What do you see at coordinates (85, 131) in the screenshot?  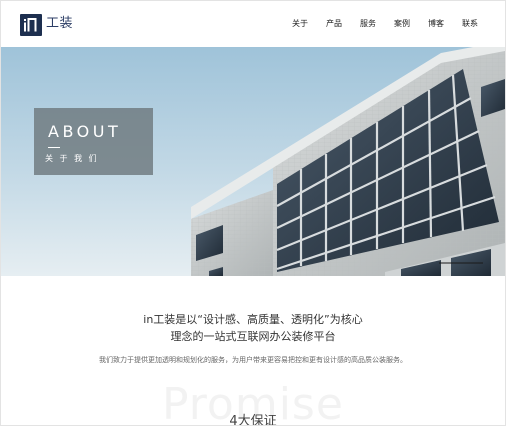 I see `about-title: ABOUT` at bounding box center [85, 131].